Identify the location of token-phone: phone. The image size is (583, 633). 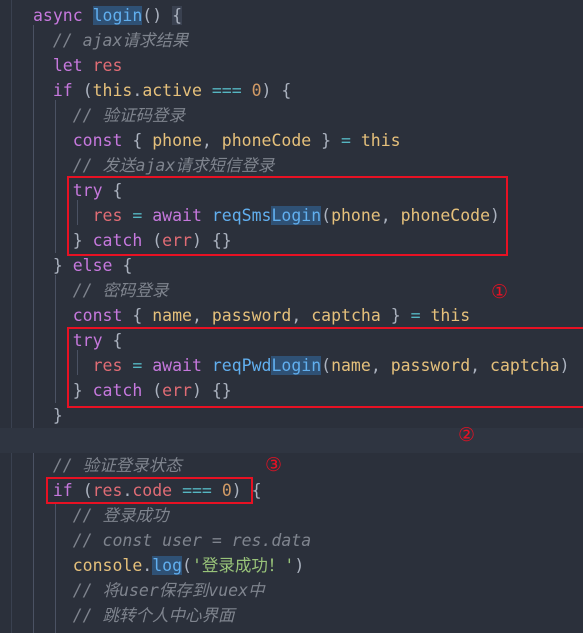
(177, 140).